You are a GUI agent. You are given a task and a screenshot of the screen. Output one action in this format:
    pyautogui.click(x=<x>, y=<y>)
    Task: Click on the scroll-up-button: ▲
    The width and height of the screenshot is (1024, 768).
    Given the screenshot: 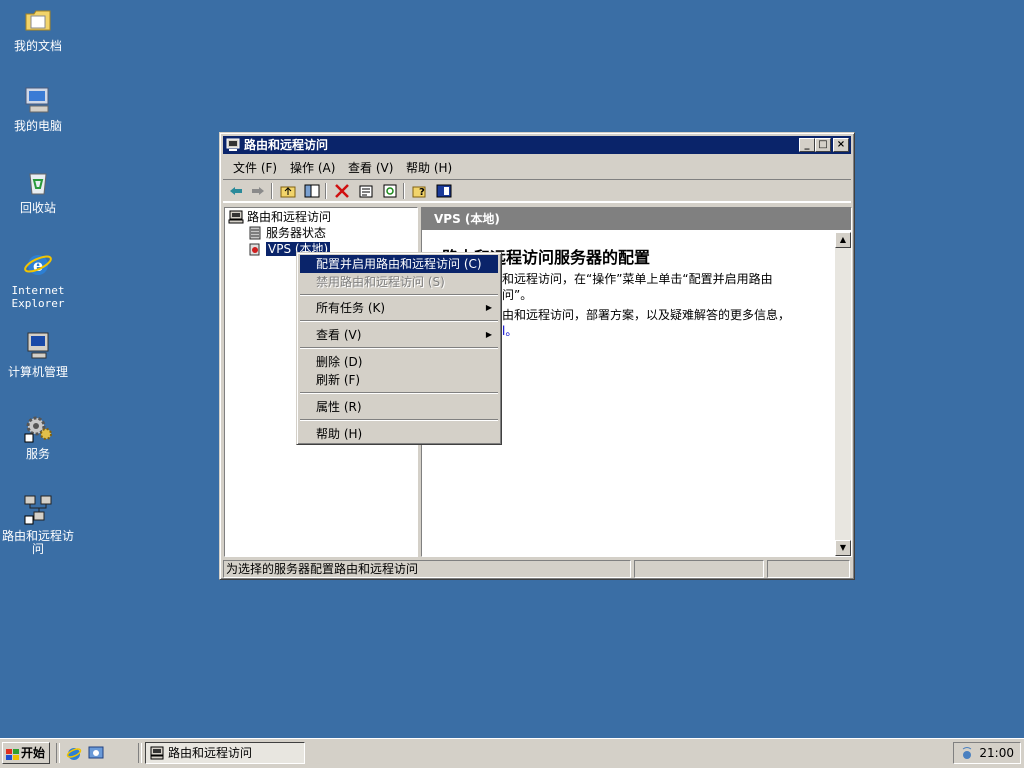 What is the action you would take?
    pyautogui.click(x=843, y=240)
    